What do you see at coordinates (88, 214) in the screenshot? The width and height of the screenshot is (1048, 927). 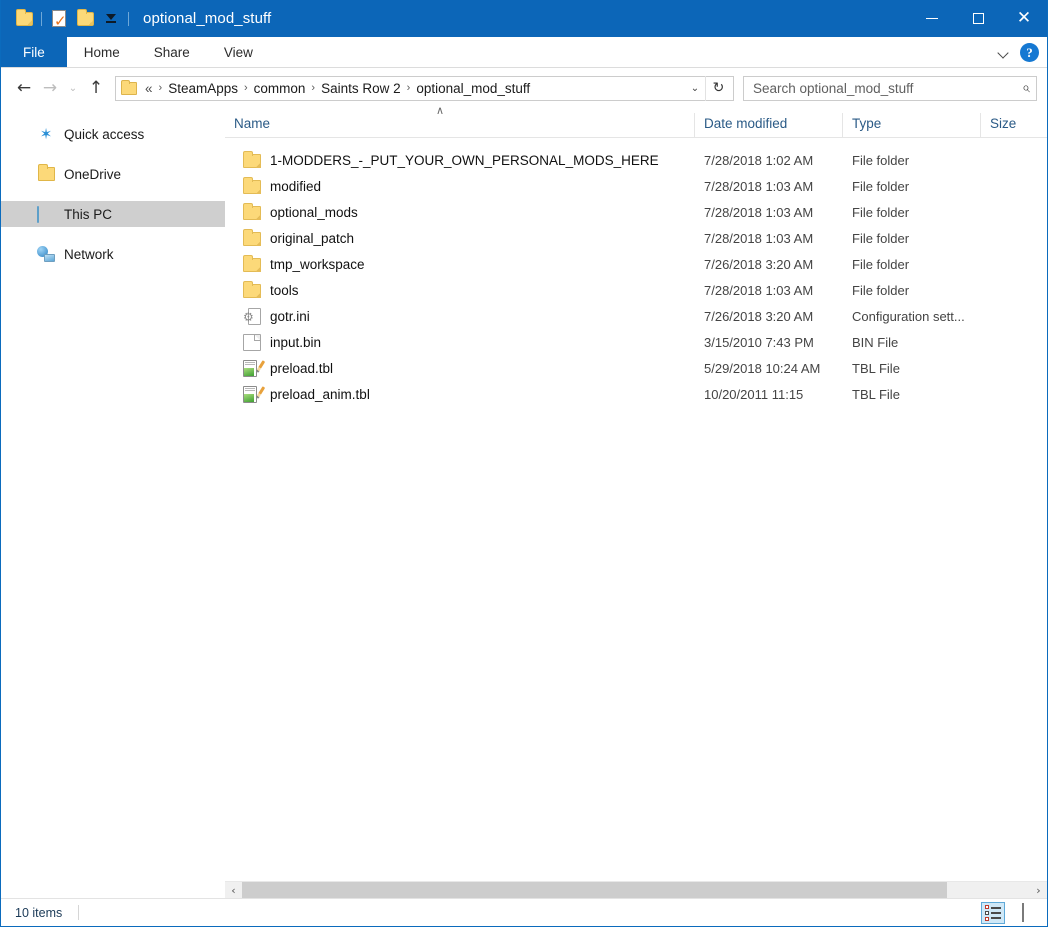 I see `sidebar-item-label: This PC` at bounding box center [88, 214].